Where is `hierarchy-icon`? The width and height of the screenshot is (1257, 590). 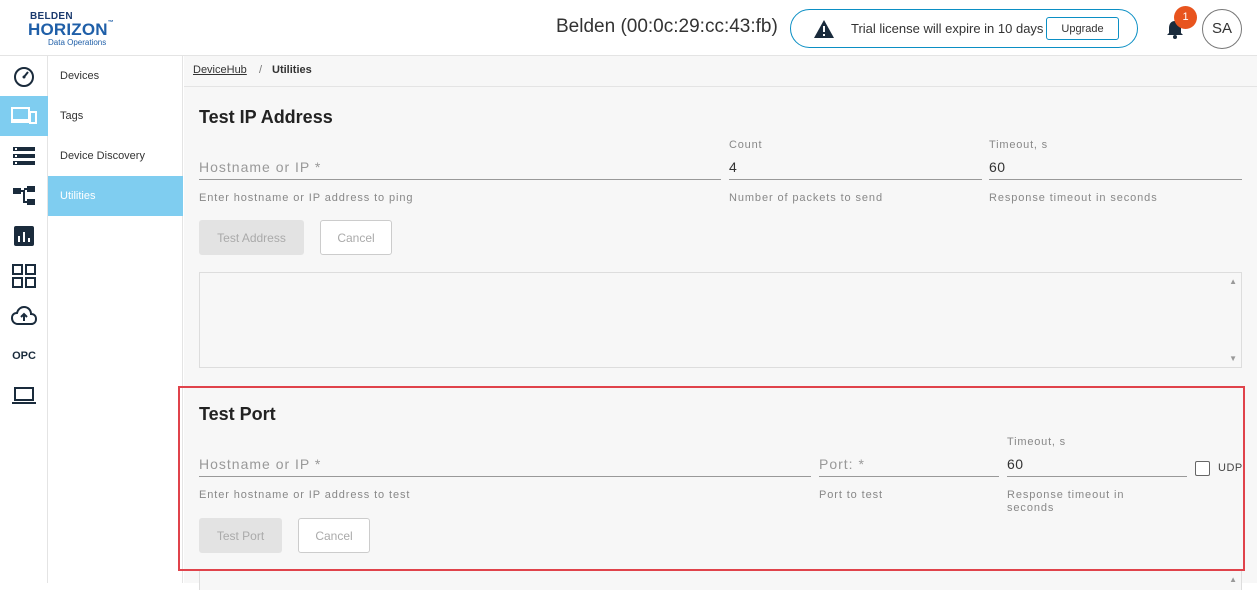
hierarchy-icon is located at coordinates (24, 195).